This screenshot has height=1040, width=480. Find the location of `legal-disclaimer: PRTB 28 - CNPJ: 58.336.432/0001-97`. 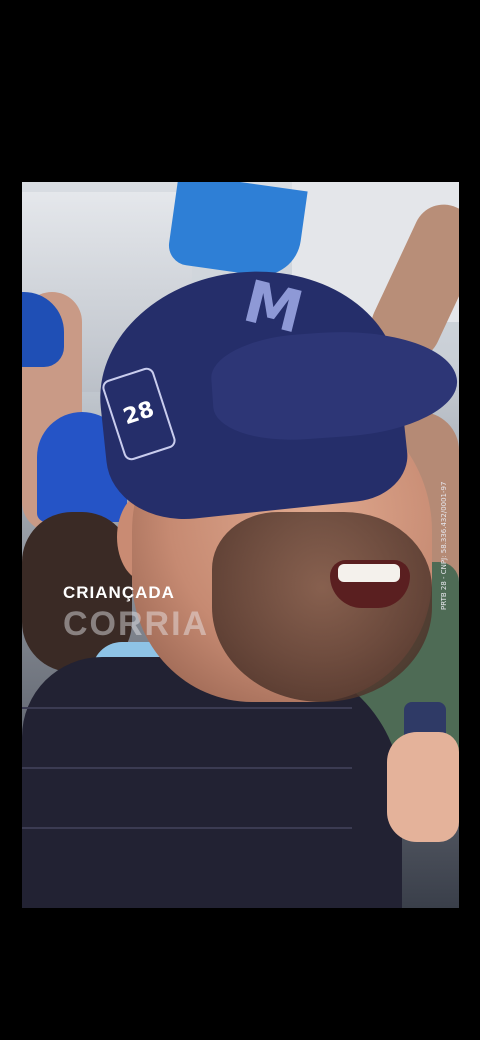

legal-disclaimer: PRTB 28 - CNPJ: 58.336.432/0001-97 is located at coordinates (444, 545).